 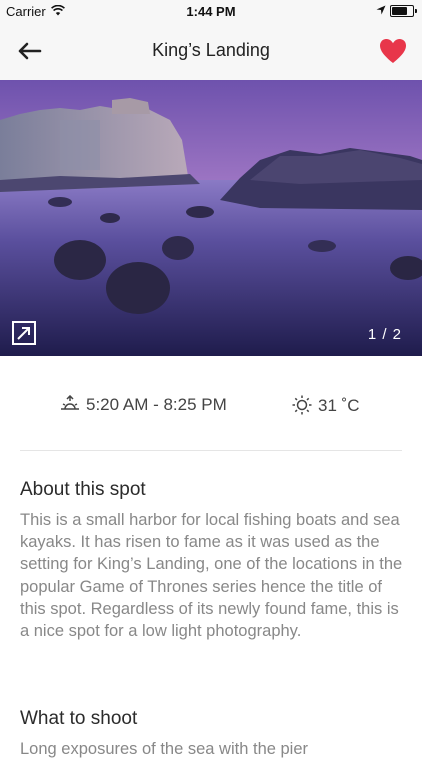 What do you see at coordinates (339, 405) in the screenshot?
I see `temperature-text: 31 ˚C` at bounding box center [339, 405].